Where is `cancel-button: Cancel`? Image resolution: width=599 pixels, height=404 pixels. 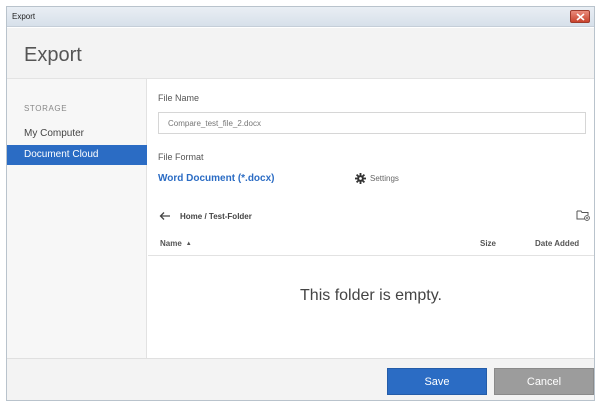 cancel-button: Cancel is located at coordinates (544, 381).